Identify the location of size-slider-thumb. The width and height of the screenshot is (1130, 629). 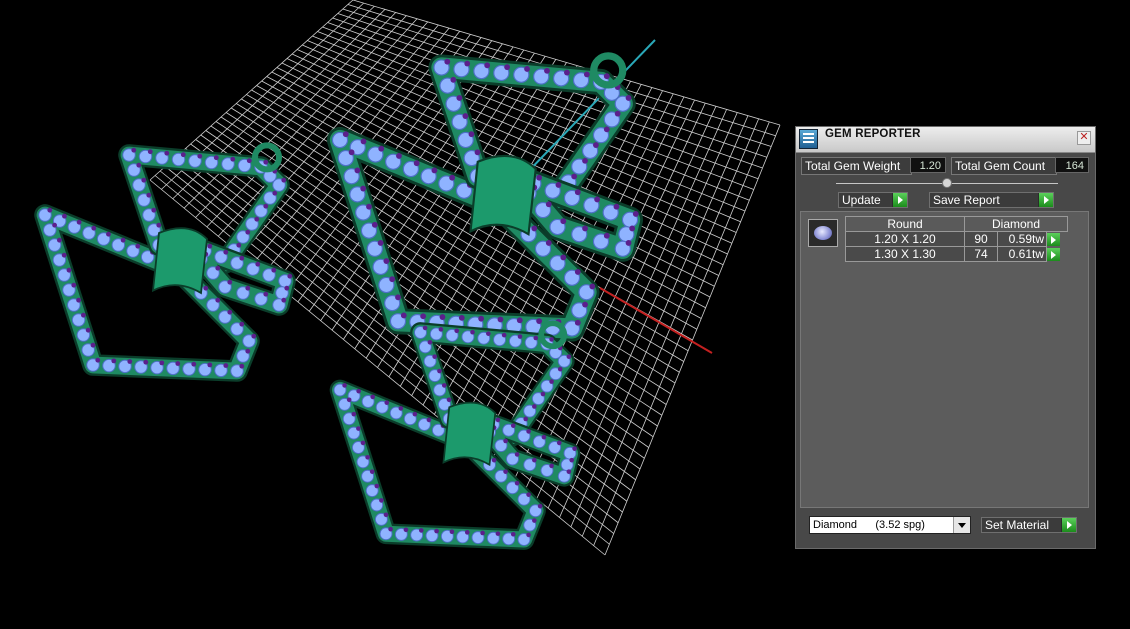
(947, 183).